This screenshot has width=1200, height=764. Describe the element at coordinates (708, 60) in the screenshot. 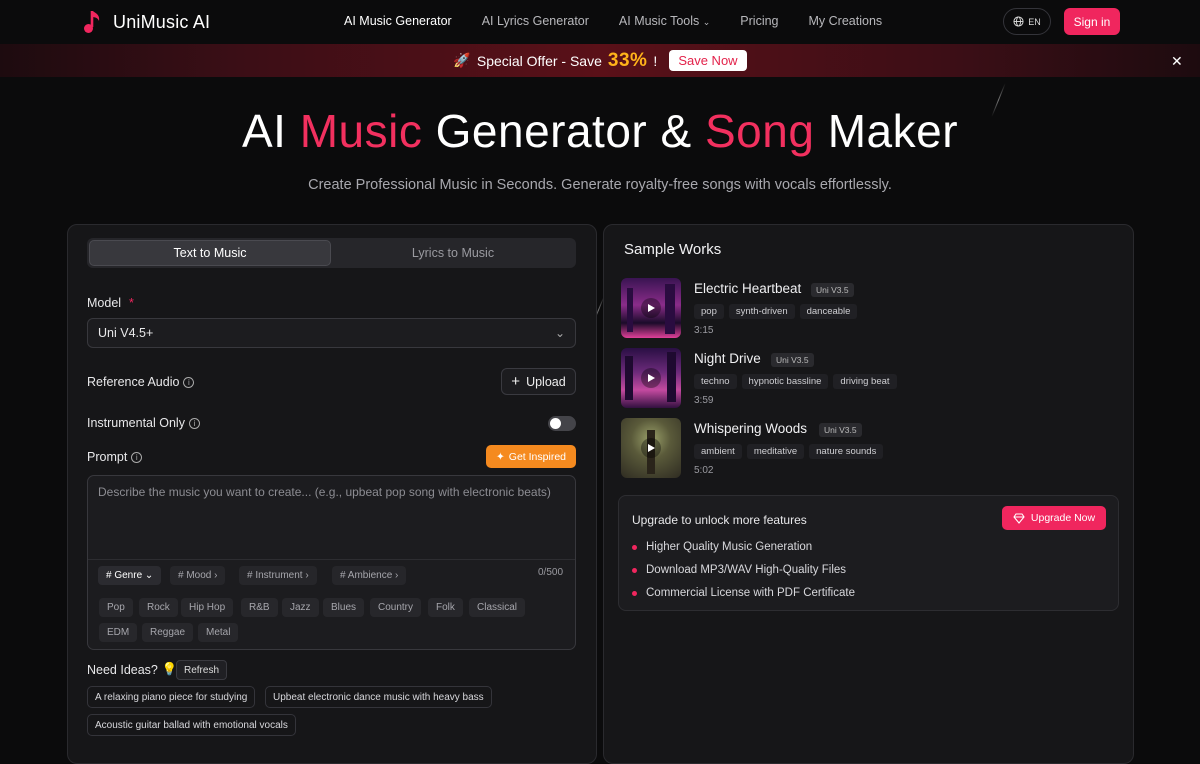

I see `save-now-button: Save Now` at that location.